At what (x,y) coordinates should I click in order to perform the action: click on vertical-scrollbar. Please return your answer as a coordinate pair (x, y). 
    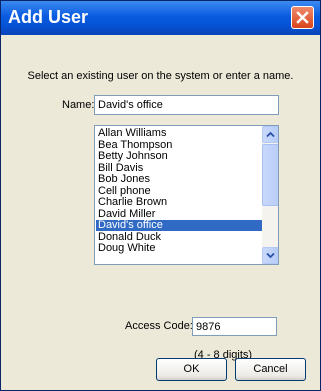
    Looking at the image, I should click on (270, 195).